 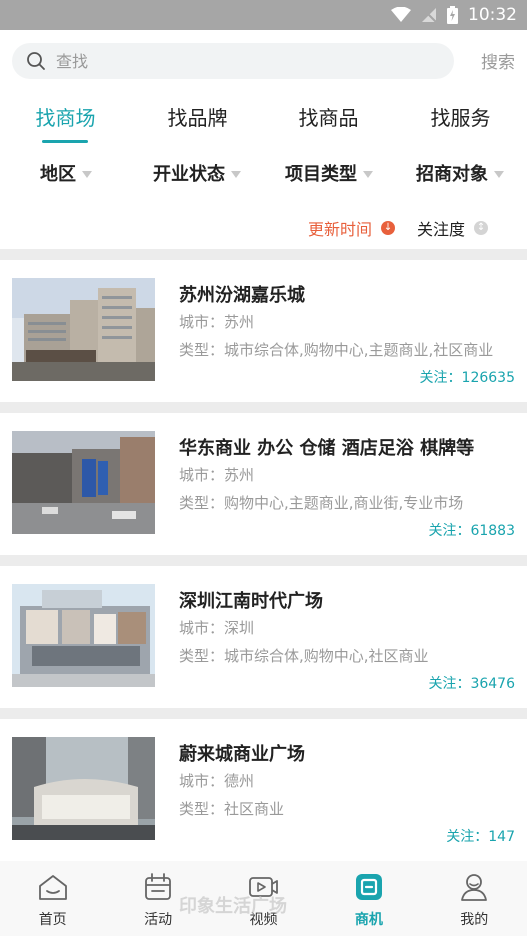 I want to click on listing-type: 类型：社区商业, so click(x=232, y=809).